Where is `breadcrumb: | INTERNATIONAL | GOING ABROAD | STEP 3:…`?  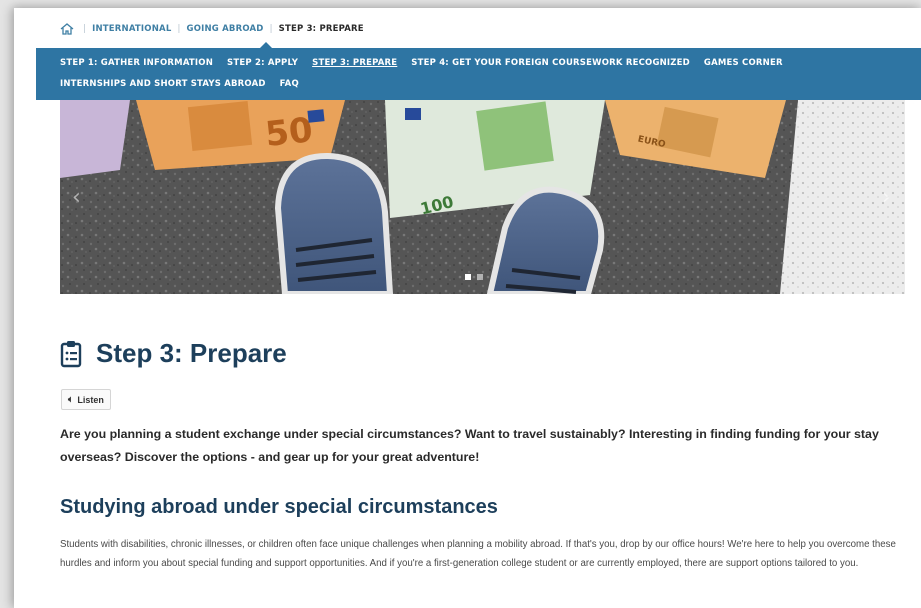 breadcrumb: | INTERNATIONAL | GOING ABROAD | STEP 3:… is located at coordinates (212, 29).